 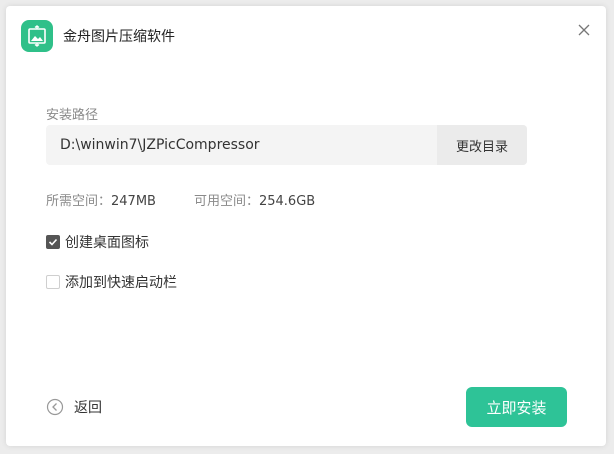 What do you see at coordinates (55, 407) in the screenshot?
I see `back-arrow-icon` at bounding box center [55, 407].